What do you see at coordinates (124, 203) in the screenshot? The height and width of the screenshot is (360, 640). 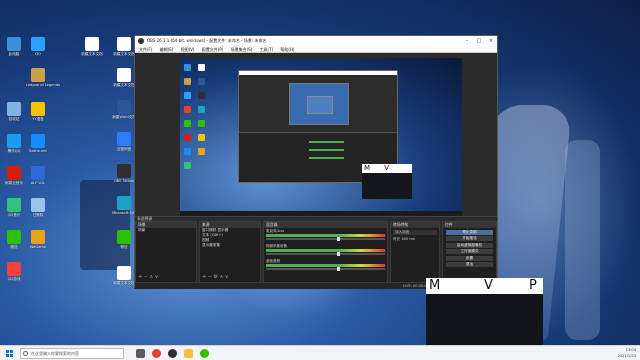 I see `edge-icon` at bounding box center [124, 203].